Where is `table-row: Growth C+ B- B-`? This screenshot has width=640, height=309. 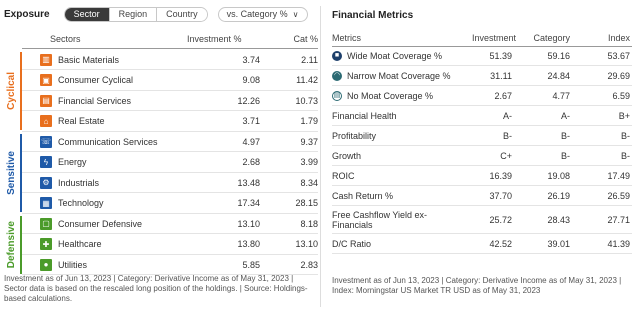 table-row: Growth C+ B- B- is located at coordinates (482, 156).